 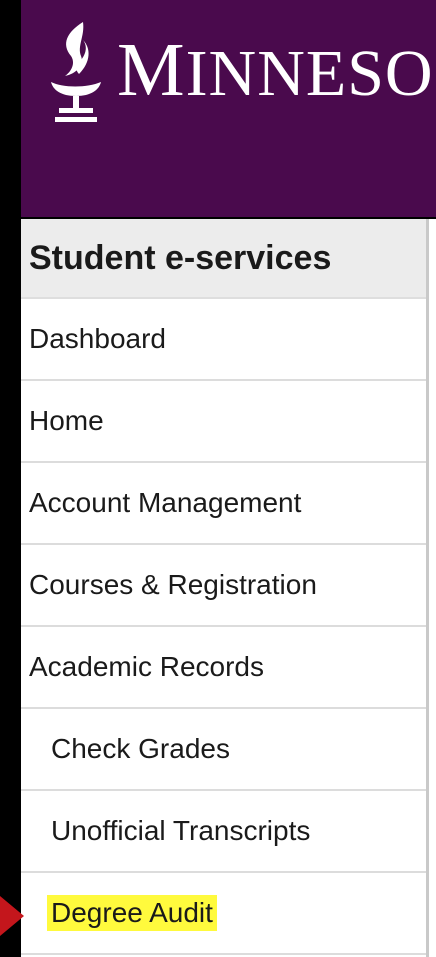 I want to click on sidebar-item-academic-records: Academic Records, so click(x=223, y=668).